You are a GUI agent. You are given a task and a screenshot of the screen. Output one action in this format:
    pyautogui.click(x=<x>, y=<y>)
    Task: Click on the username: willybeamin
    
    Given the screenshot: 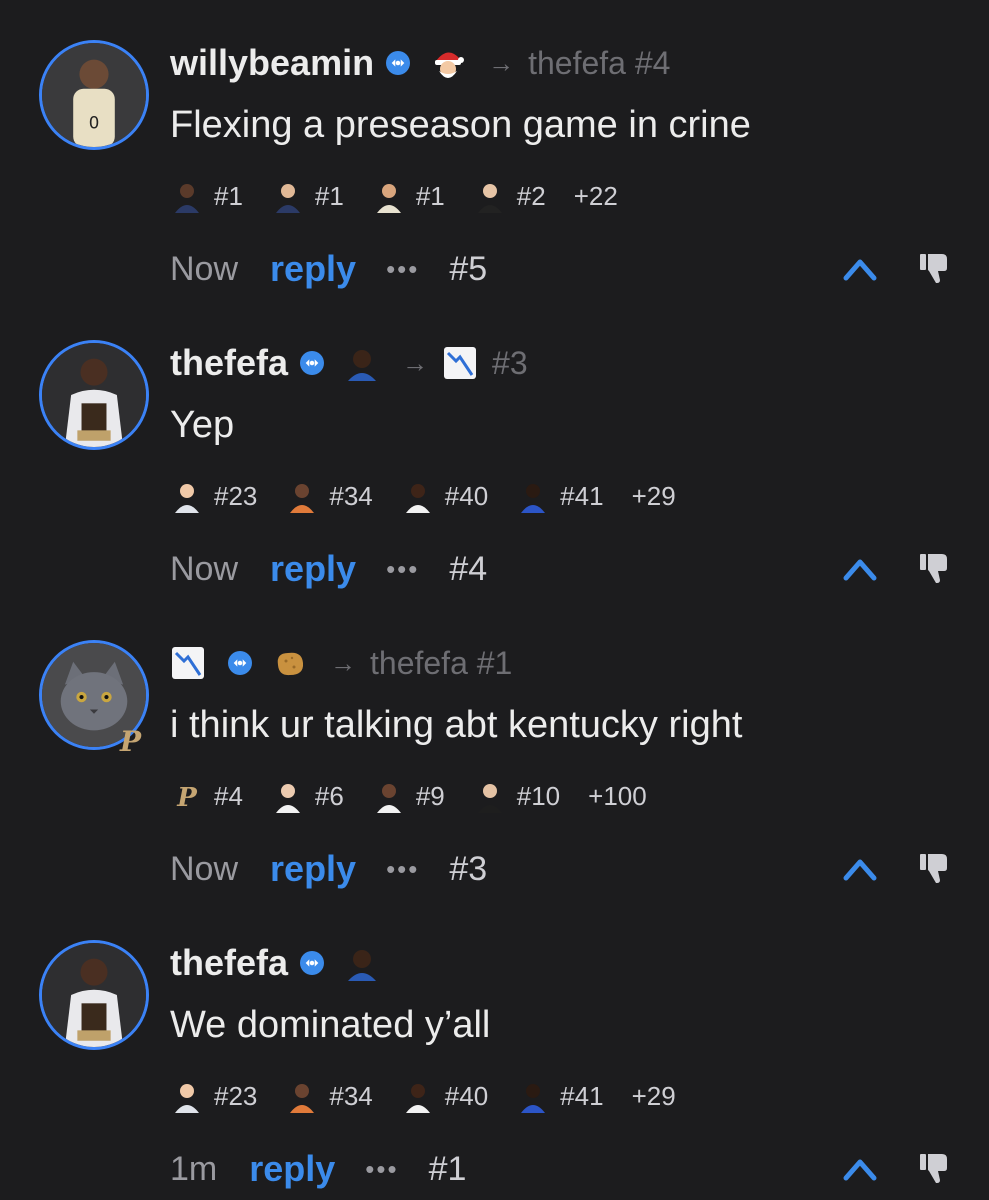 What is the action you would take?
    pyautogui.click(x=272, y=63)
    